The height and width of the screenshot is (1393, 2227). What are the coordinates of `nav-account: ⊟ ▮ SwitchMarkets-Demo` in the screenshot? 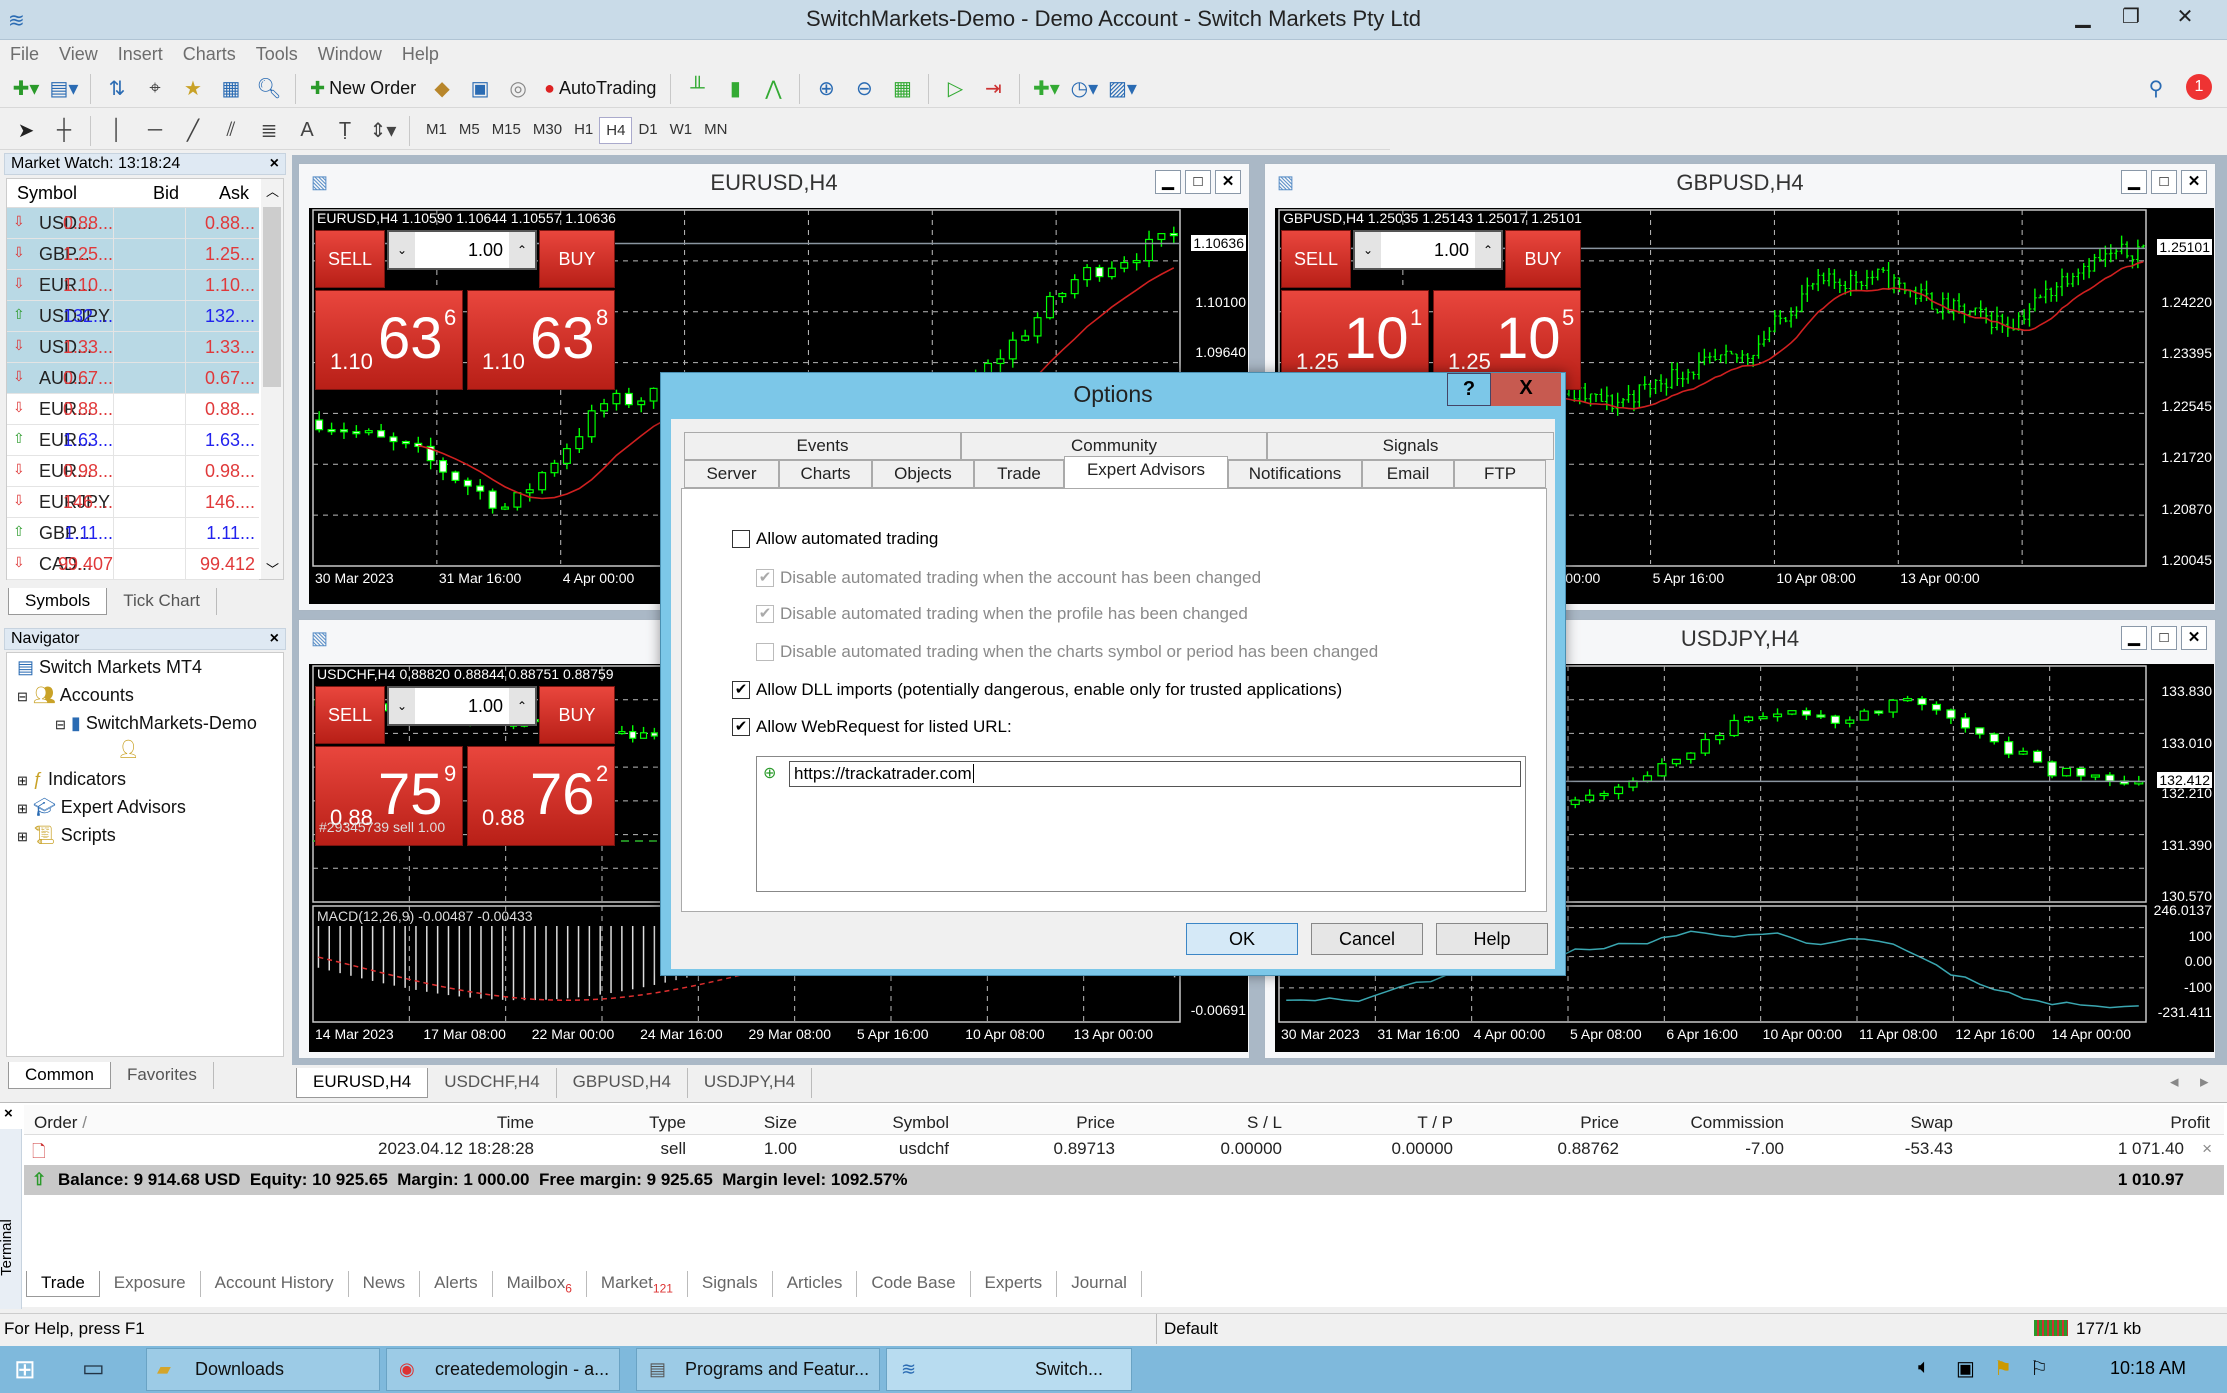 It's located at (156, 723).